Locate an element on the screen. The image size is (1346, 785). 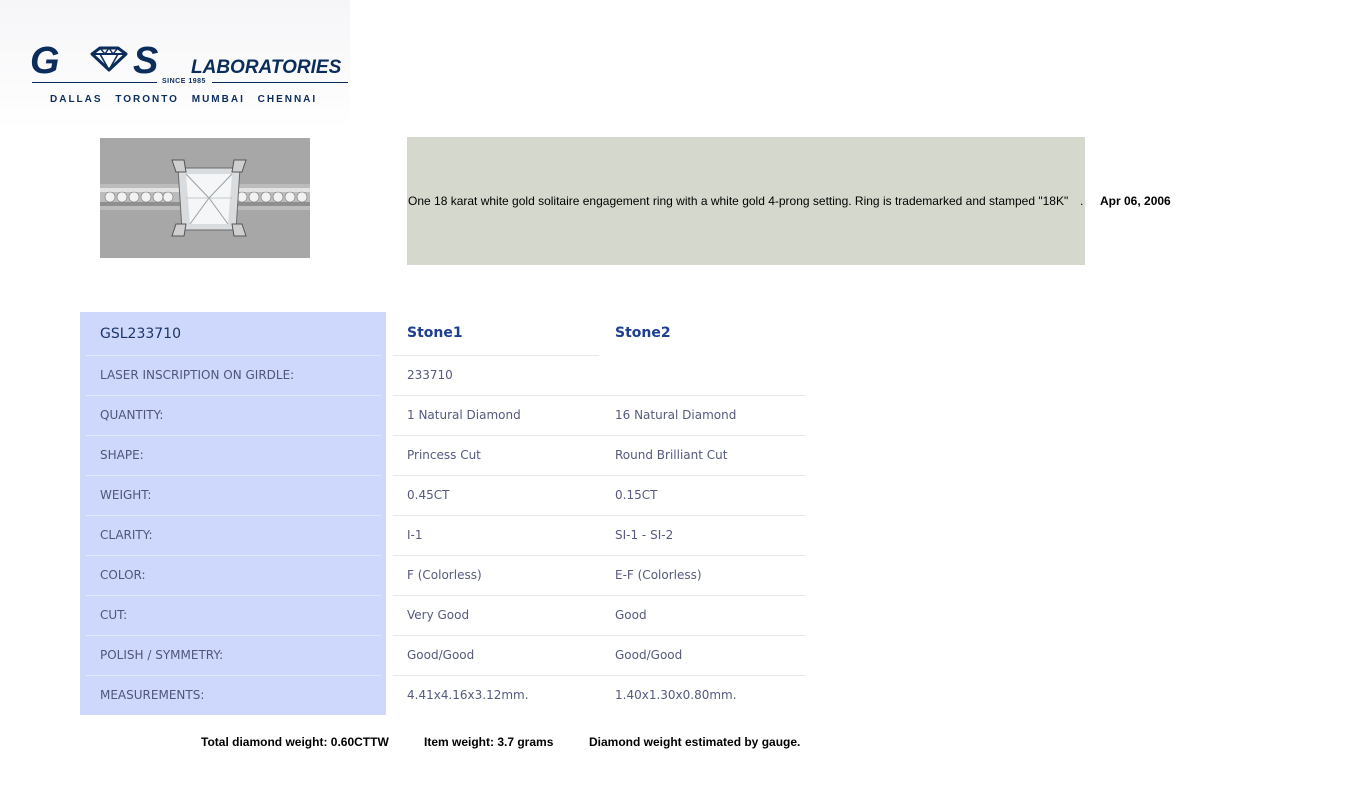
stone1-laser-inscription: 233710 is located at coordinates (430, 375).